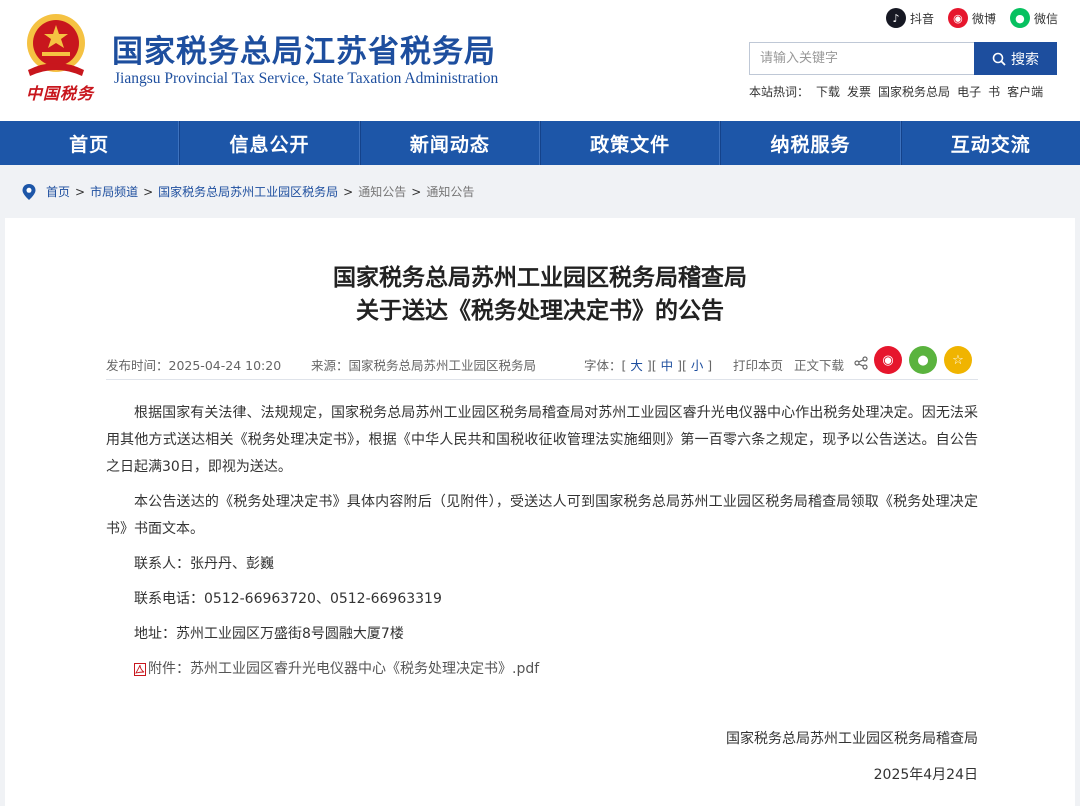  I want to click on breadcrumb-channel: 市局频道, so click(114, 191).